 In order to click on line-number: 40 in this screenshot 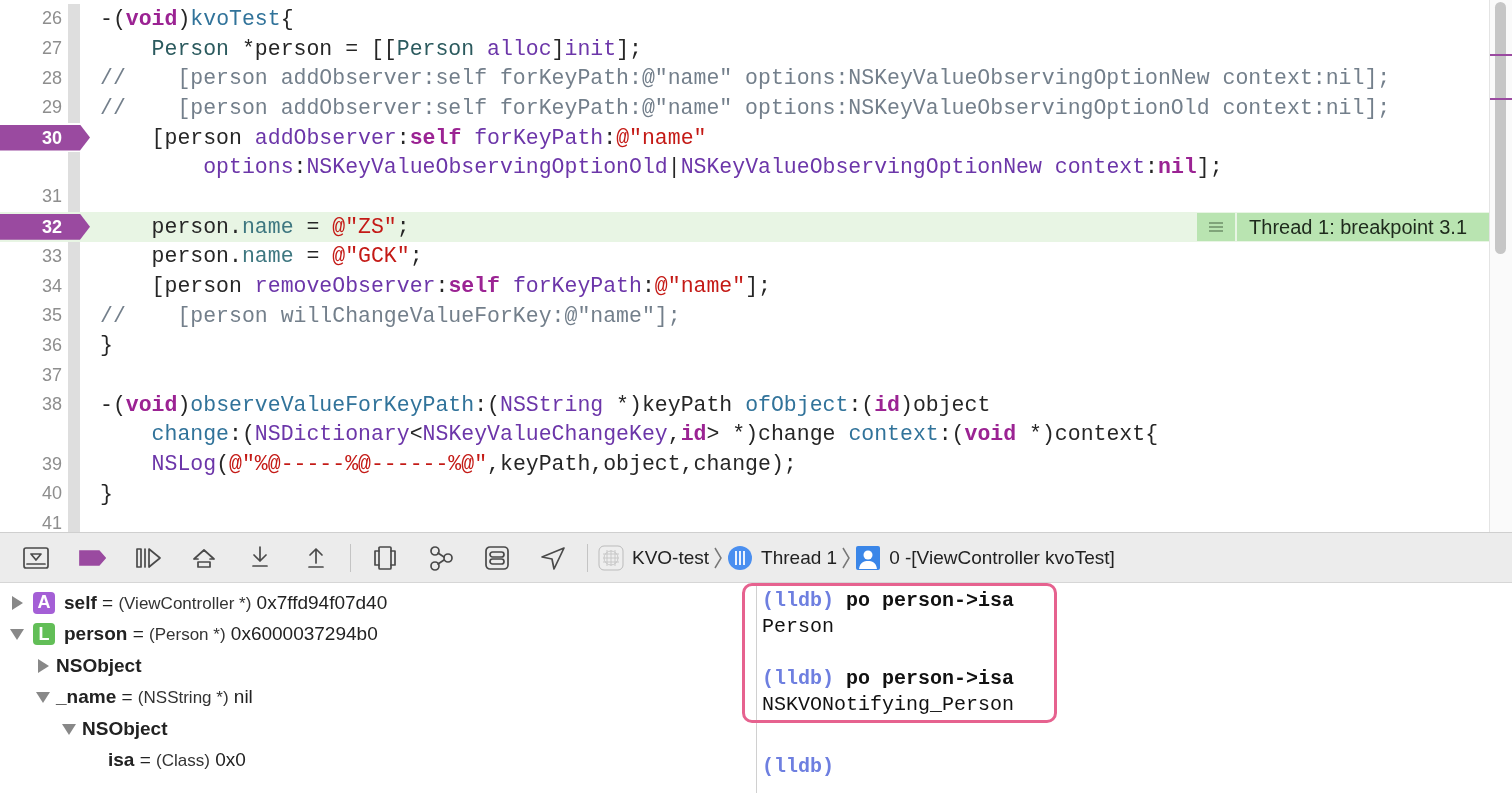, I will do `click(51, 494)`.